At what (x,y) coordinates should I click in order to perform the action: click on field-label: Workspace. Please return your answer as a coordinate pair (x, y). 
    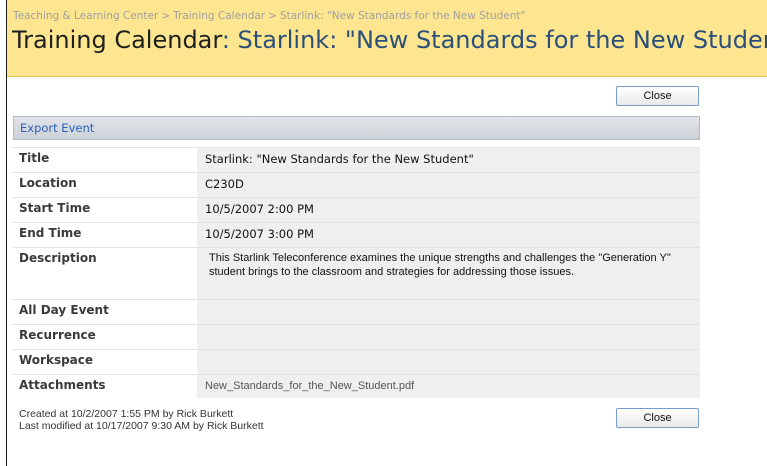
    Looking at the image, I should click on (56, 360).